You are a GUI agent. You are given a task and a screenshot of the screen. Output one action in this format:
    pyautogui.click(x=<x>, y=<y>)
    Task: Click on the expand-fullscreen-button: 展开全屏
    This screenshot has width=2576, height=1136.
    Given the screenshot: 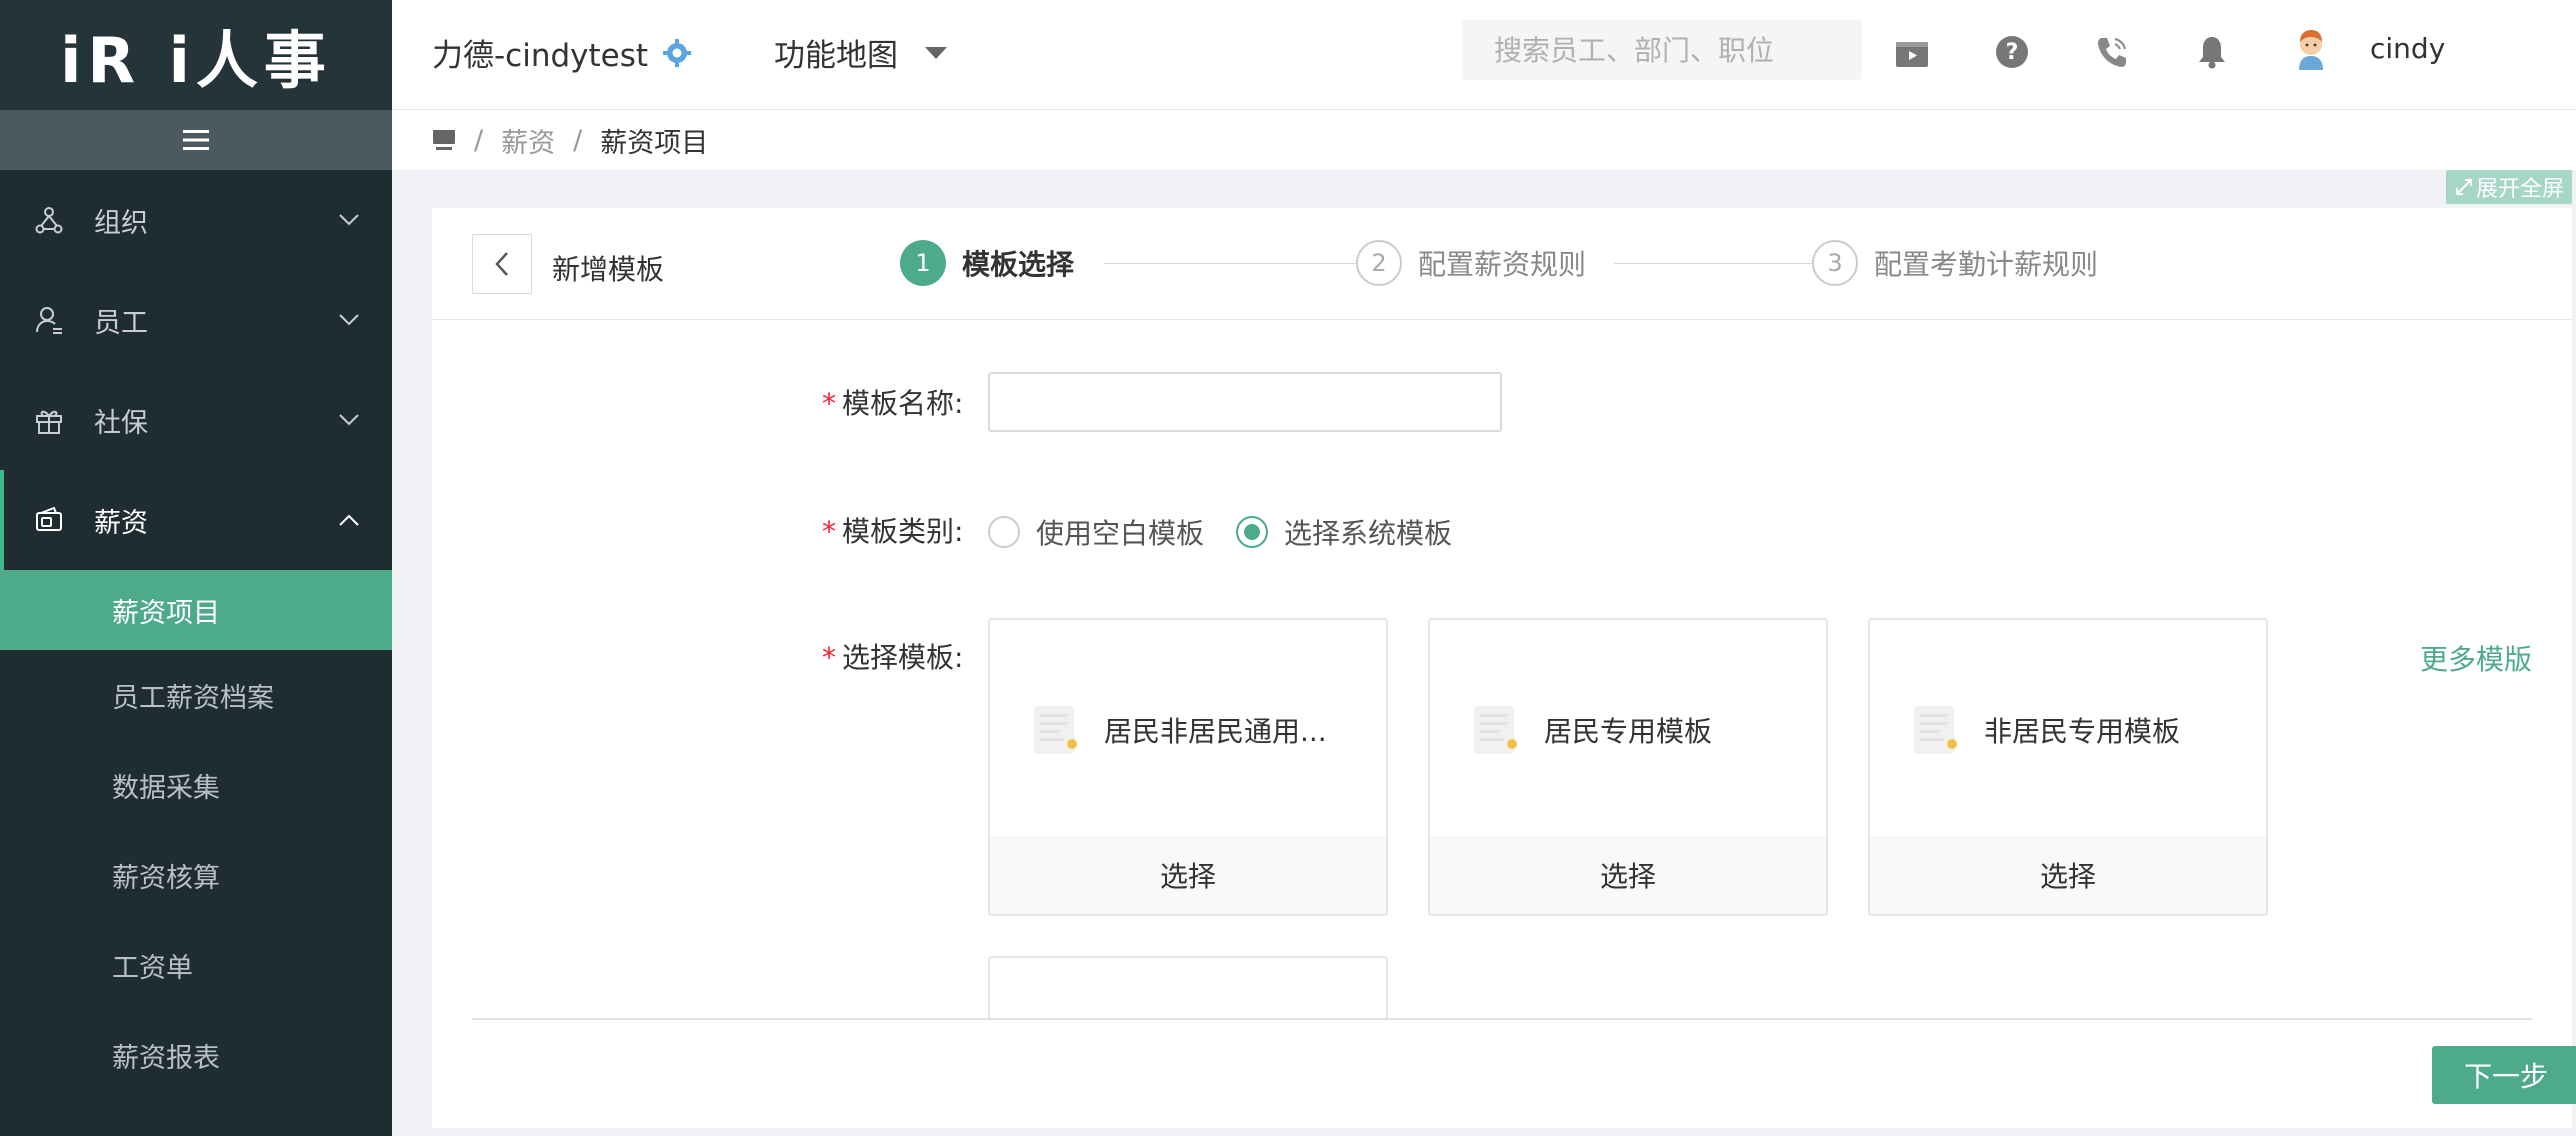 What is the action you would take?
    pyautogui.click(x=2508, y=187)
    